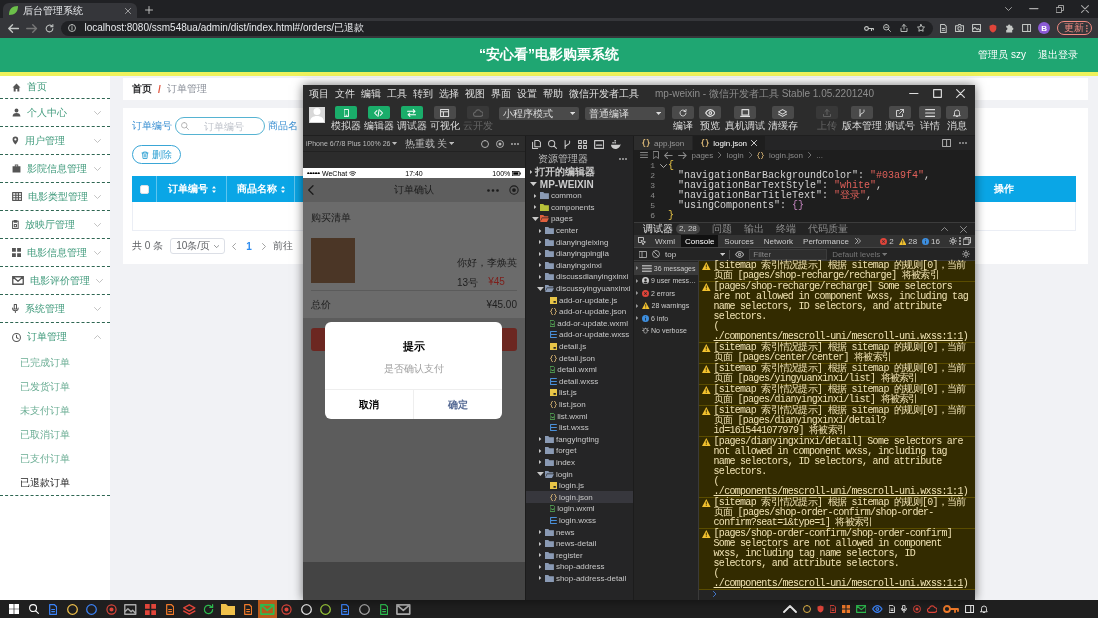 The height and width of the screenshot is (618, 1098). What do you see at coordinates (643, 254) in the screenshot?
I see `sidebar-toggle-icon` at bounding box center [643, 254].